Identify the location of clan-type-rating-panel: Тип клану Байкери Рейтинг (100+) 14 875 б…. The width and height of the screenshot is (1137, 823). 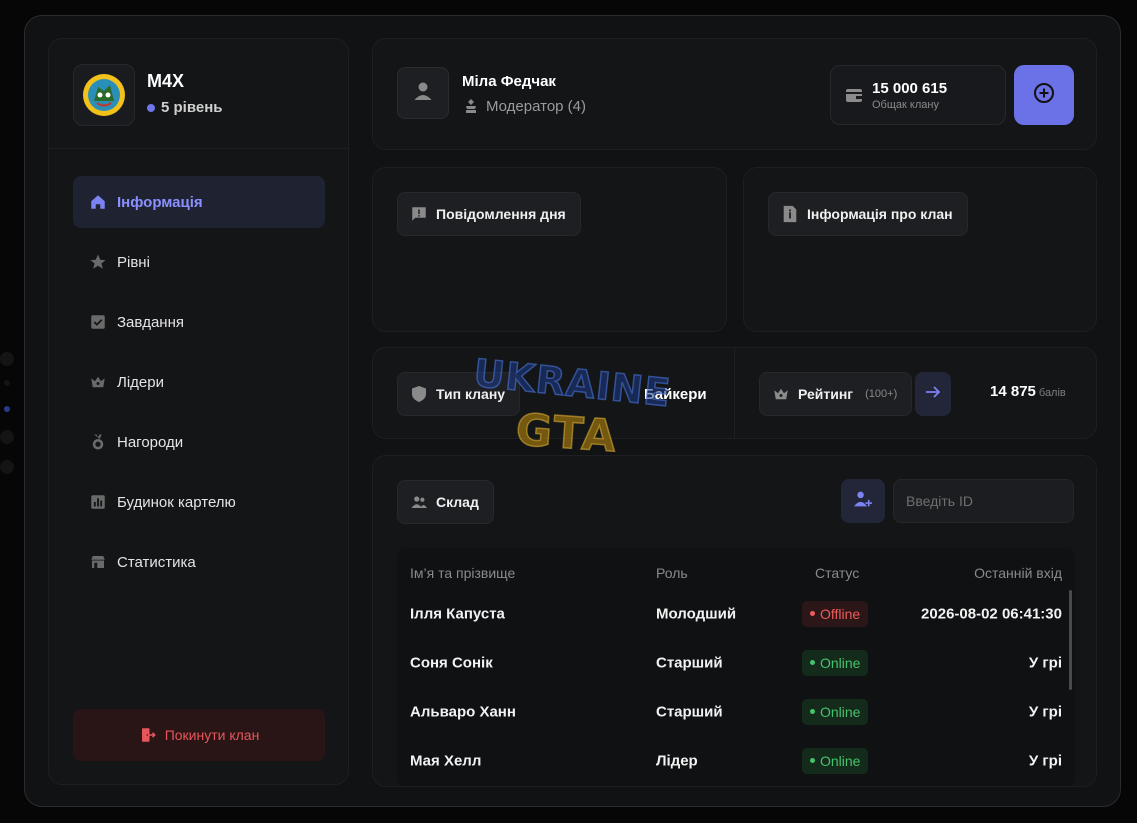
(734, 393).